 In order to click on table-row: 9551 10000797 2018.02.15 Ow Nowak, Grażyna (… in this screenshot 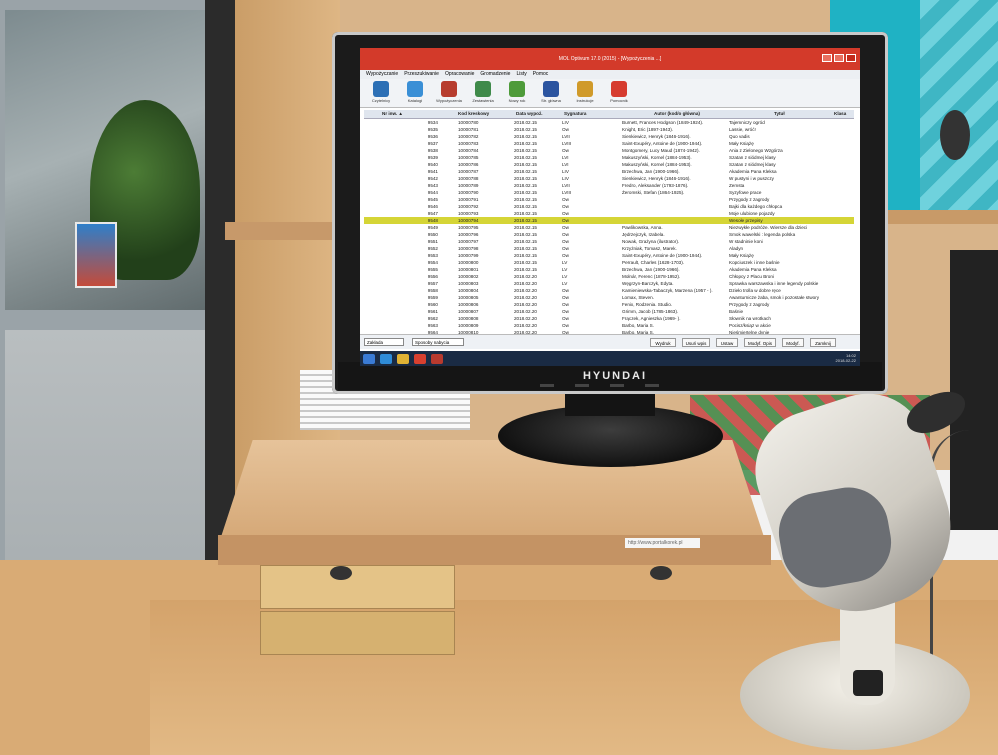, I will do `click(609, 241)`.